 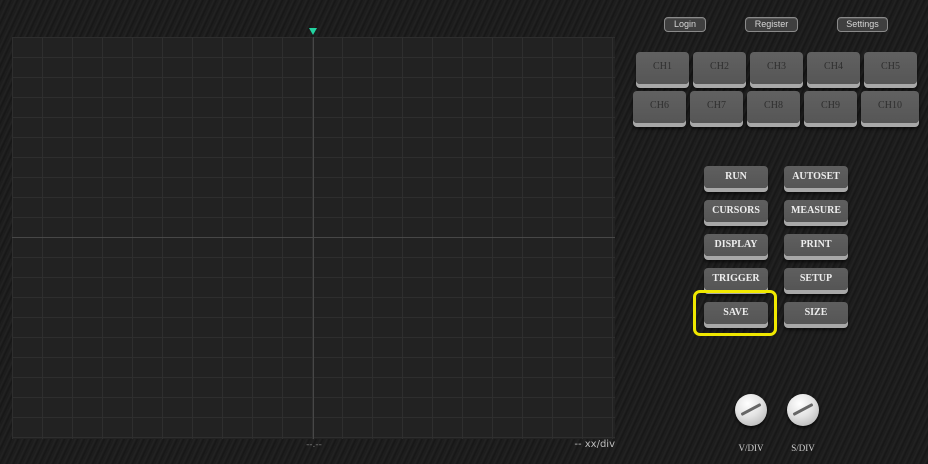 What do you see at coordinates (685, 24) in the screenshot?
I see `login-button: Login` at bounding box center [685, 24].